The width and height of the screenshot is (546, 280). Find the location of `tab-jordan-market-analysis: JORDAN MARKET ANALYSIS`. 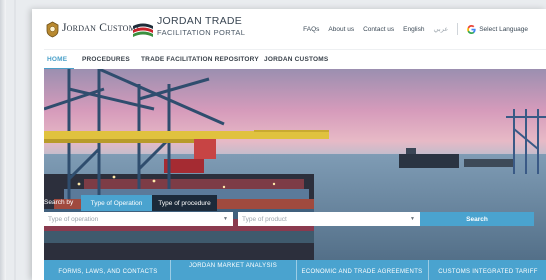

tab-jordan-market-analysis: JORDAN MARKET ANALYSIS is located at coordinates (233, 266).